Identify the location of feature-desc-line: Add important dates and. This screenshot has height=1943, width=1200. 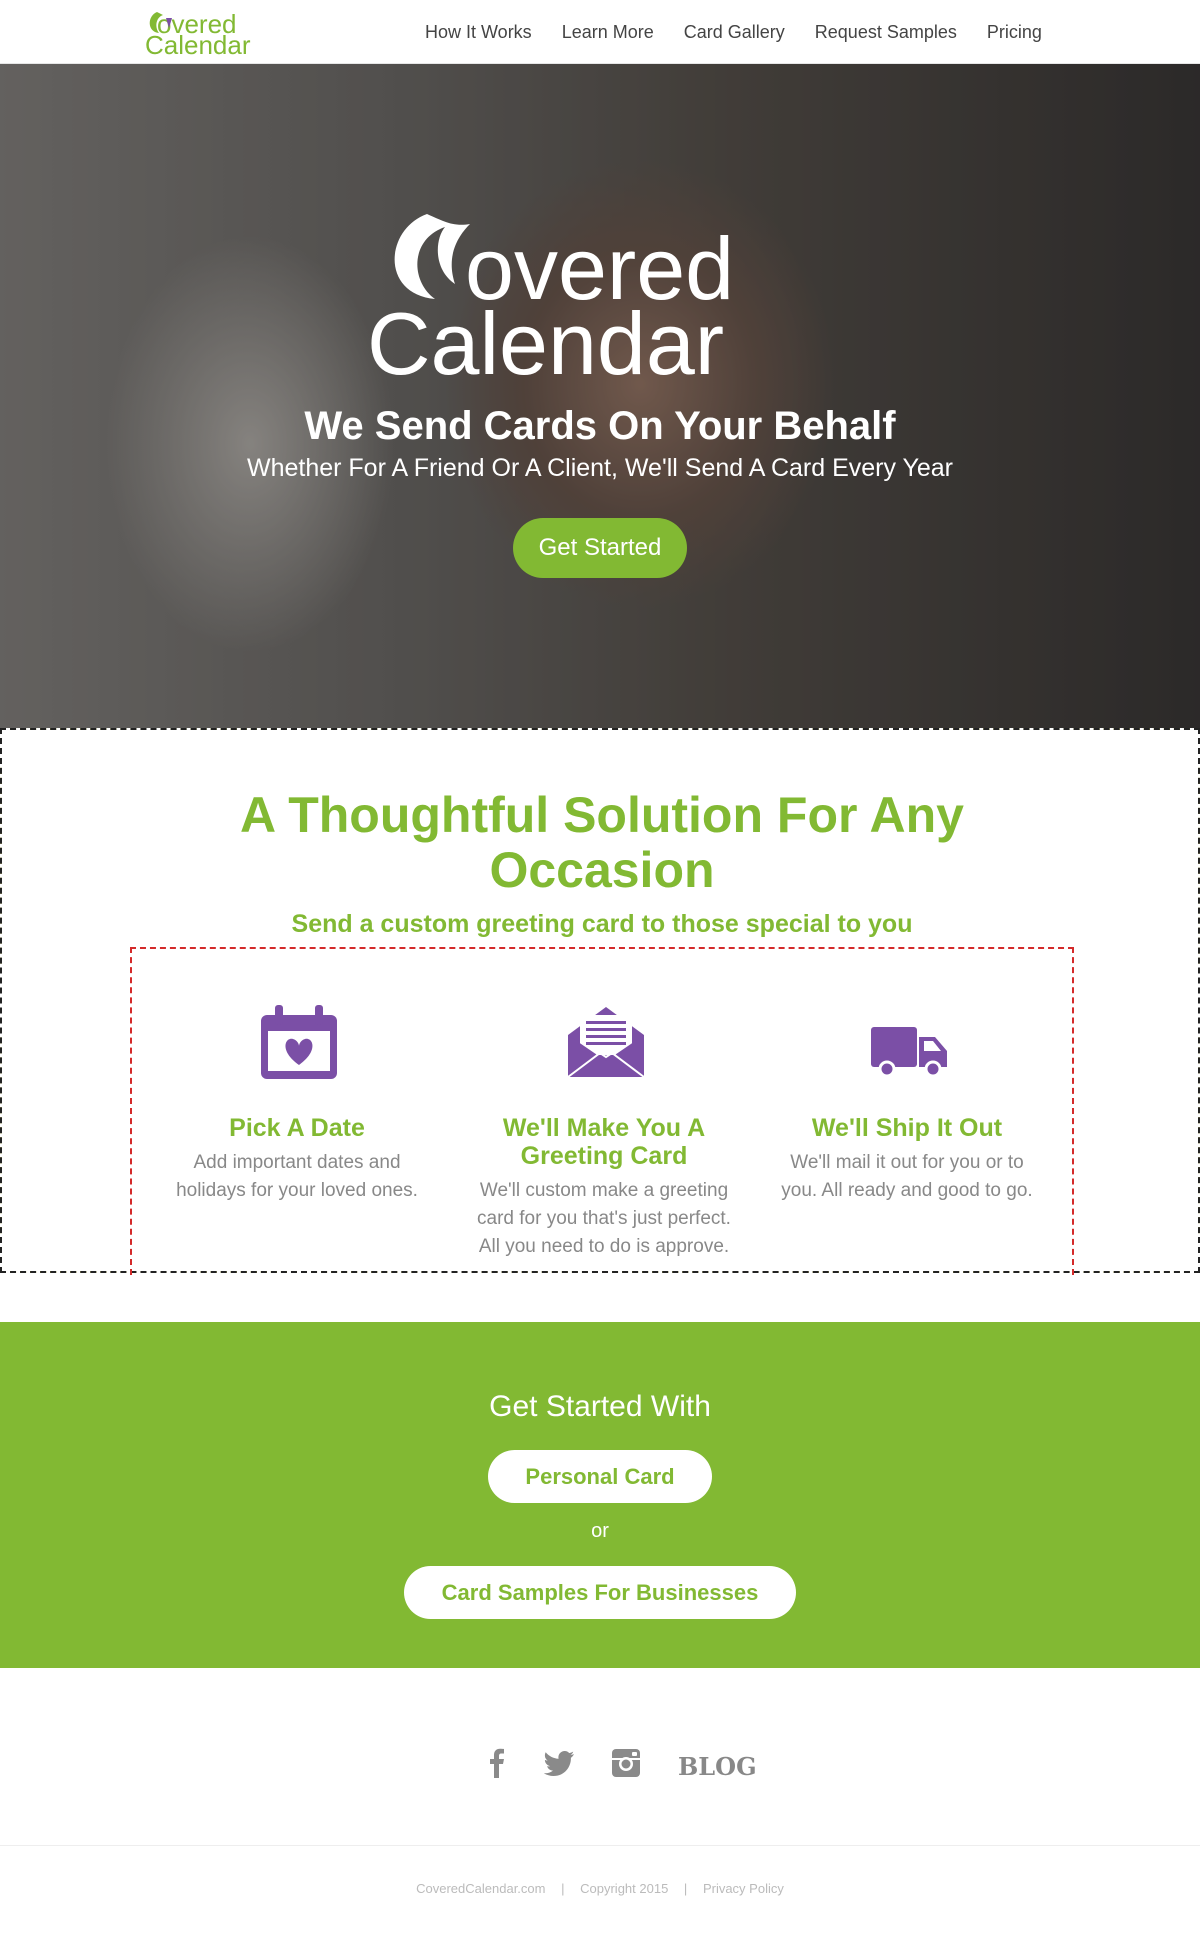
(297, 1162).